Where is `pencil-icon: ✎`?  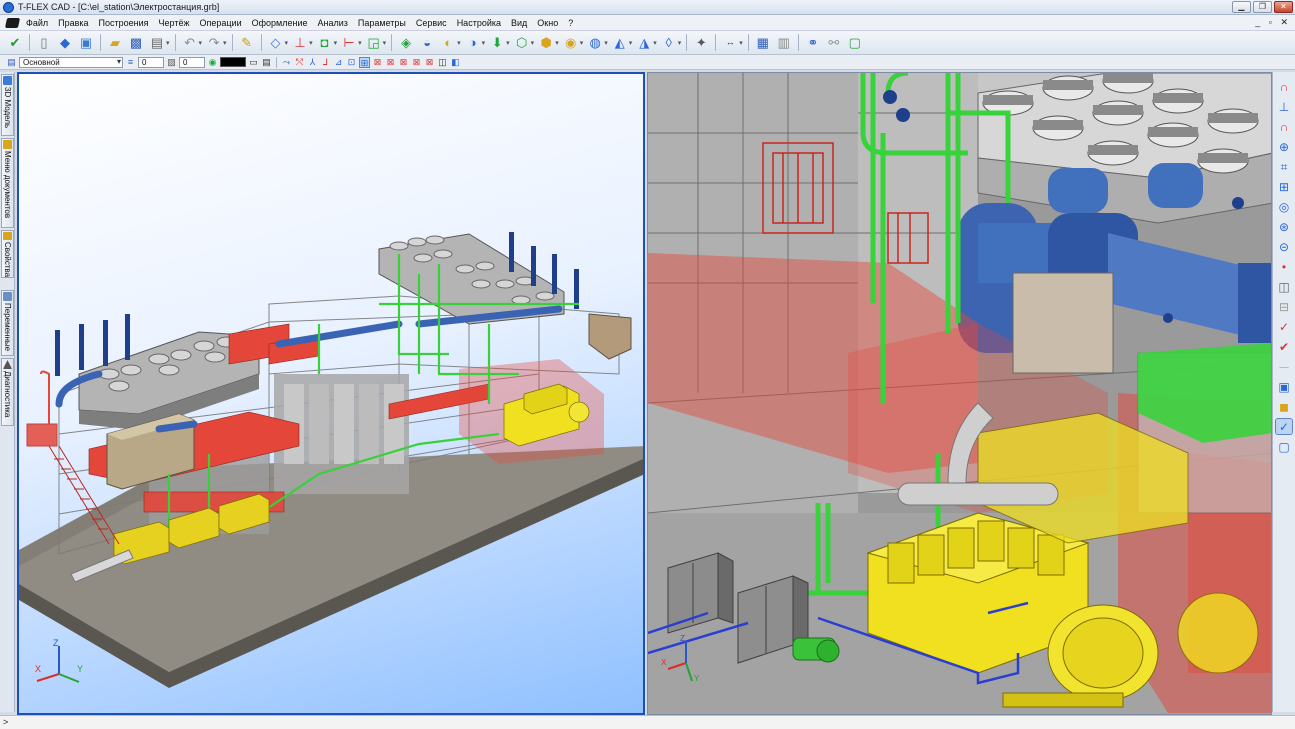 pencil-icon: ✎ is located at coordinates (247, 43).